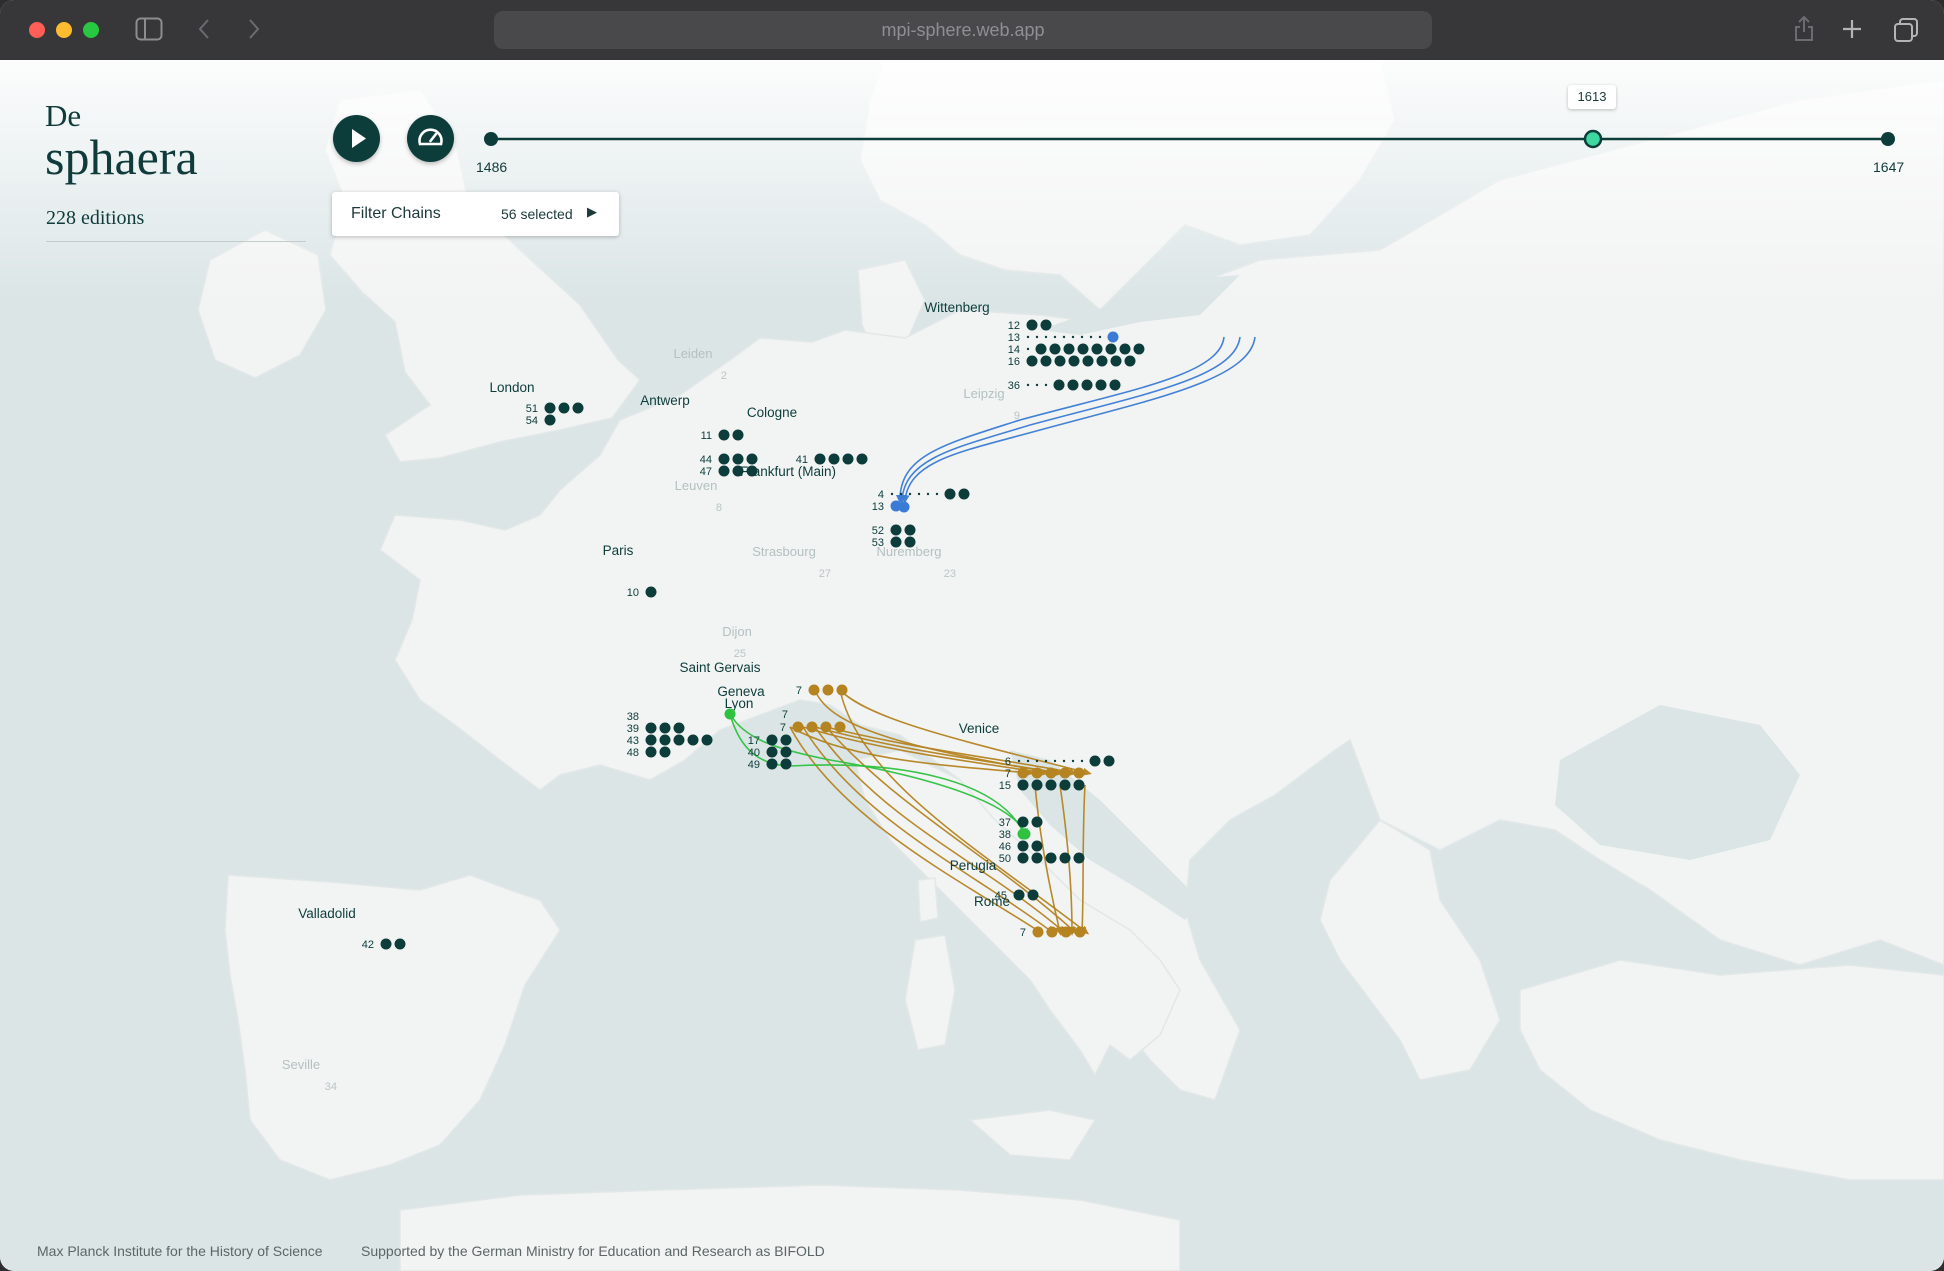 Image resolution: width=1944 pixels, height=1271 pixels. What do you see at coordinates (475, 214) in the screenshot?
I see `filter-chains-button: Filter Chains 56 selected ▶` at bounding box center [475, 214].